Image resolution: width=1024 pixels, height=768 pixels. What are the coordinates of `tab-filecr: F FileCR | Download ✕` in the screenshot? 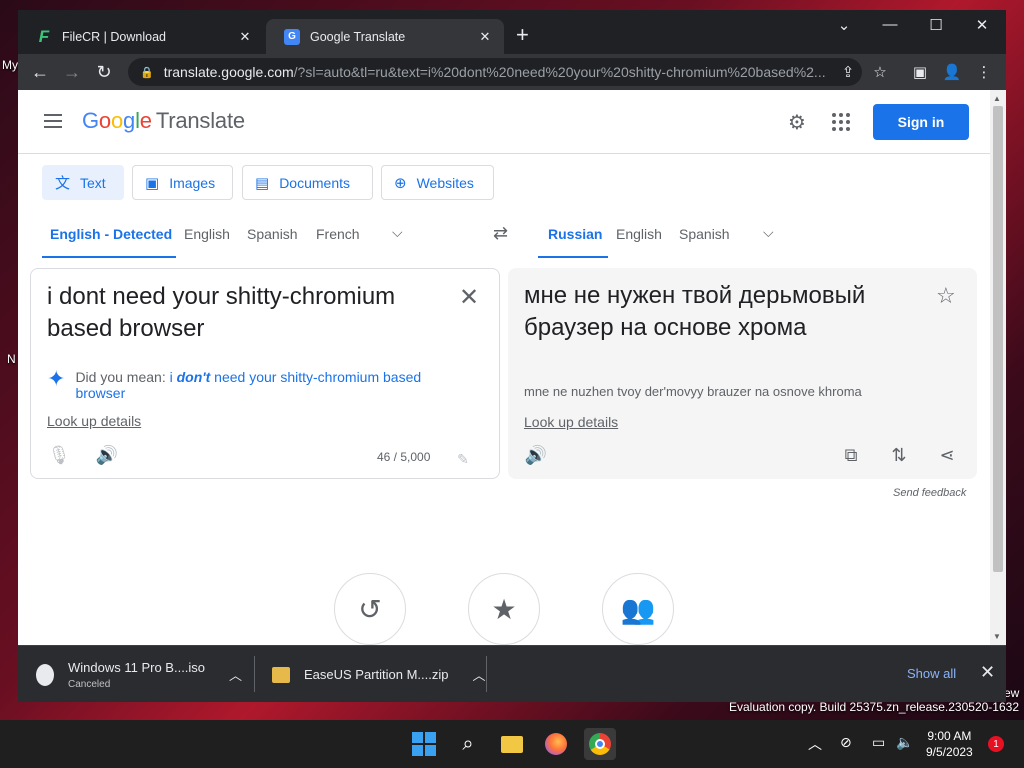 It's located at (141, 36).